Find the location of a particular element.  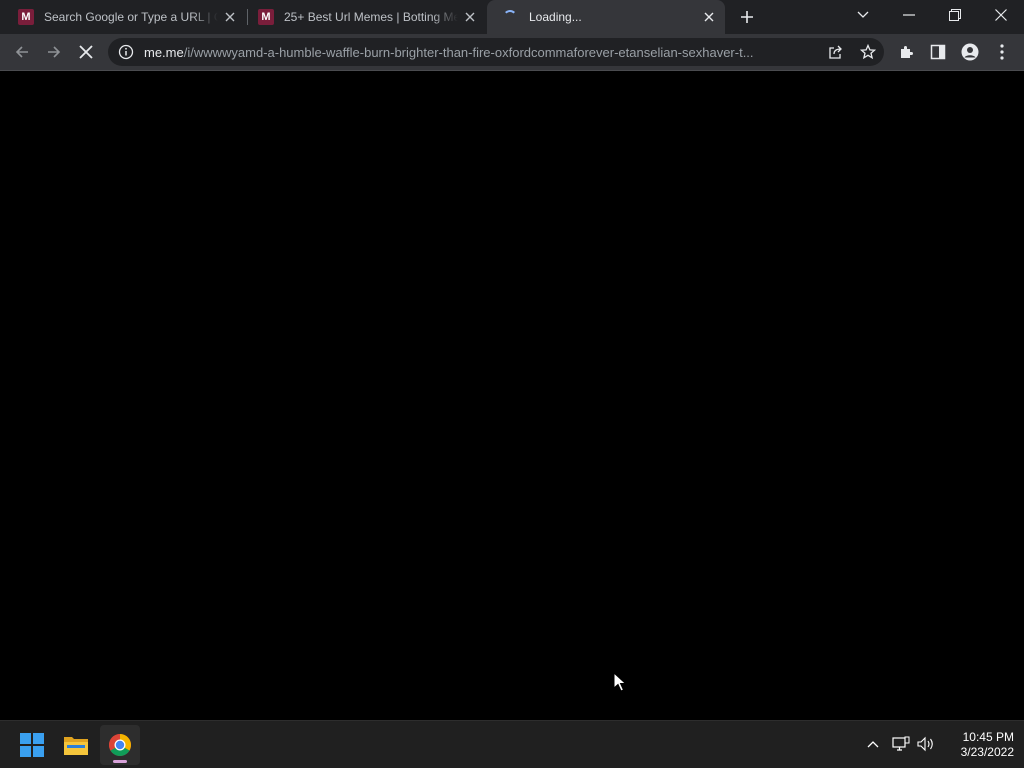

chrome-taskbar-button is located at coordinates (120, 745).